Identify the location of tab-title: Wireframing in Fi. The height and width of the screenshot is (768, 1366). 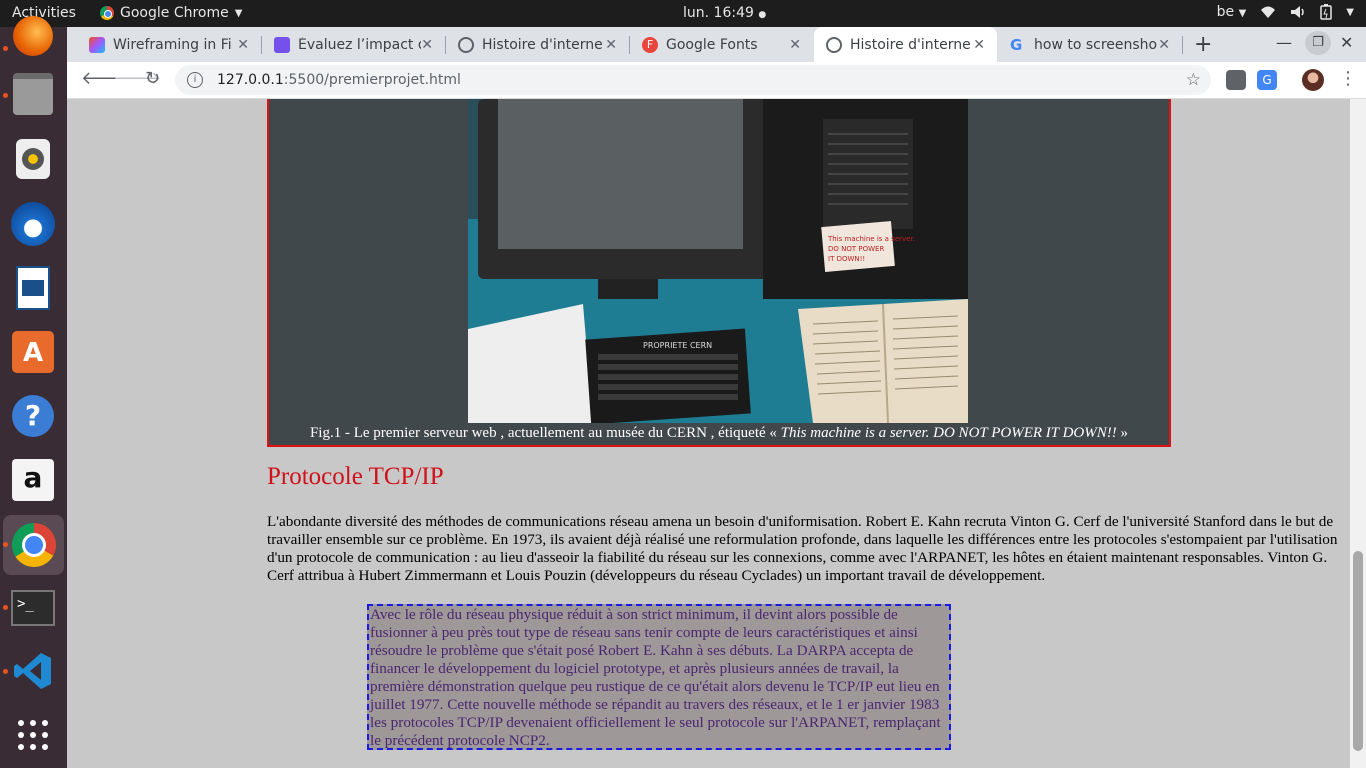
(172, 44).